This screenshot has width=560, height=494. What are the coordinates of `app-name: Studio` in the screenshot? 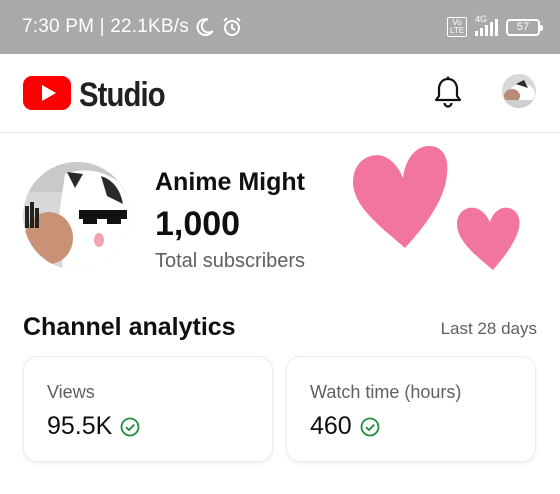 It's located at (122, 95).